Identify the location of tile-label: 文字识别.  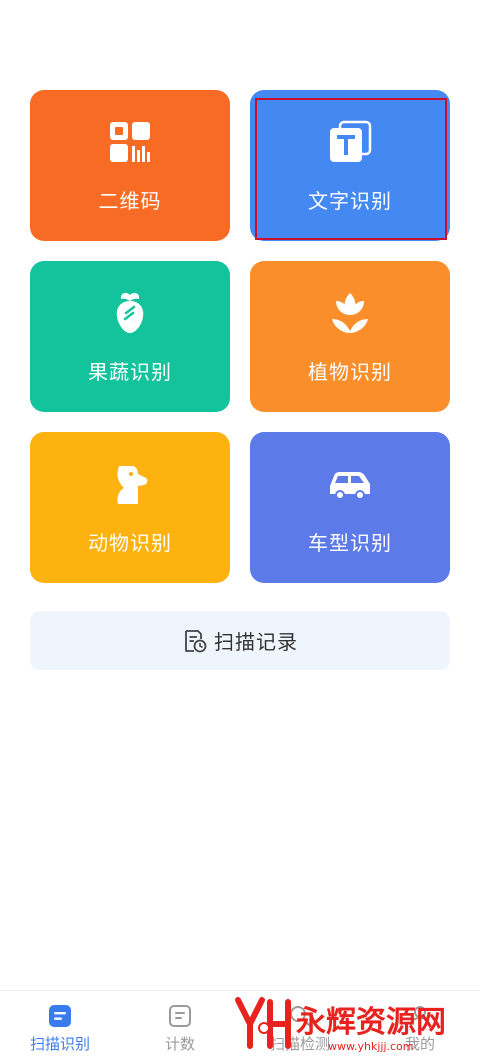
(350, 201).